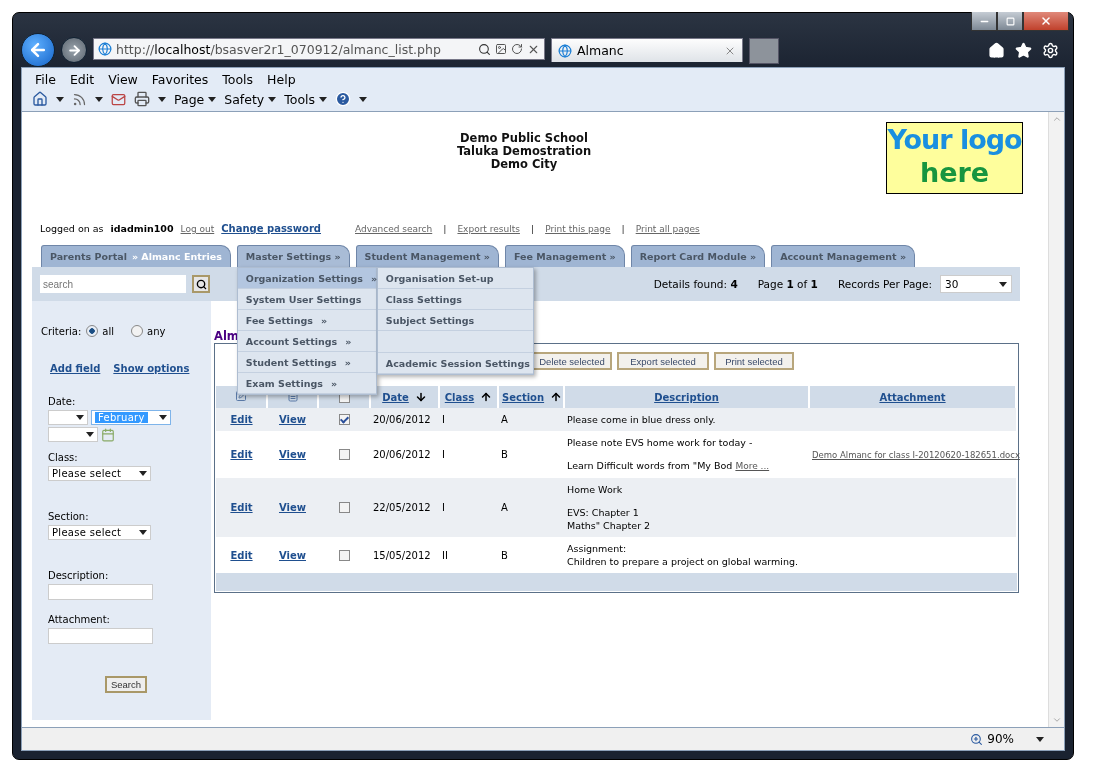  I want to click on dropdown-menu-item: Student Settings », so click(306, 362).